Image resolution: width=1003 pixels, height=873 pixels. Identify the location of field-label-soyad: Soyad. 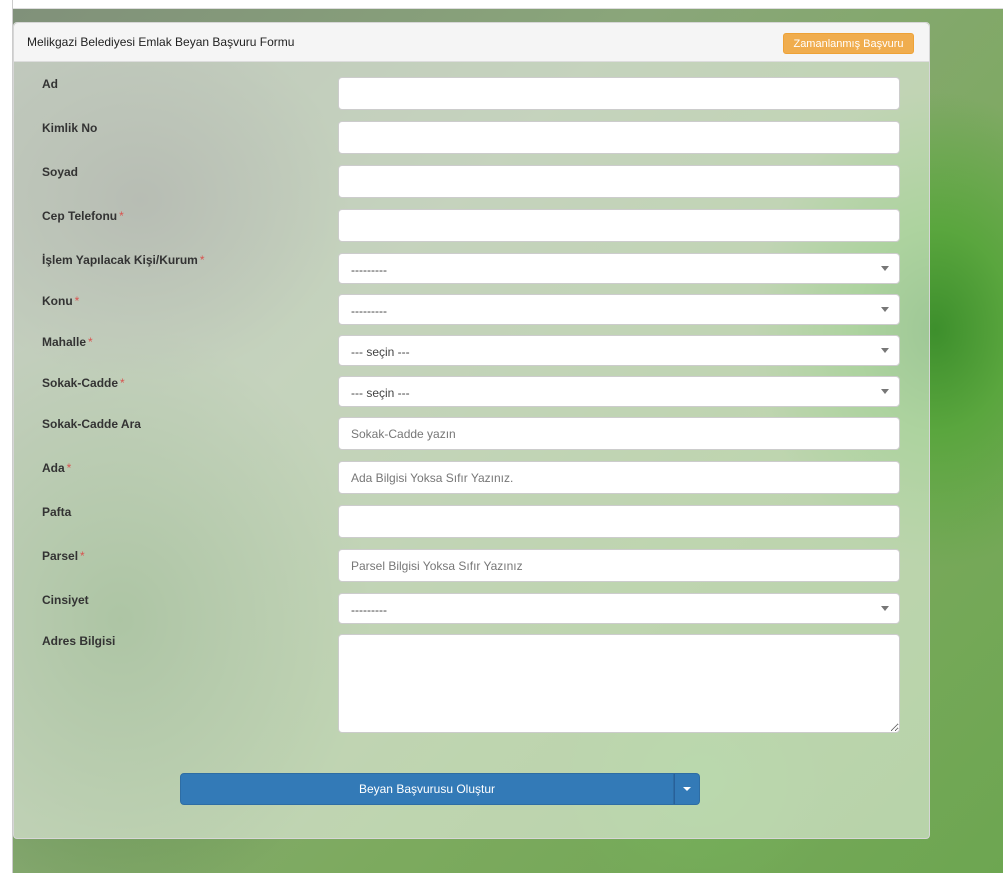
(60, 172).